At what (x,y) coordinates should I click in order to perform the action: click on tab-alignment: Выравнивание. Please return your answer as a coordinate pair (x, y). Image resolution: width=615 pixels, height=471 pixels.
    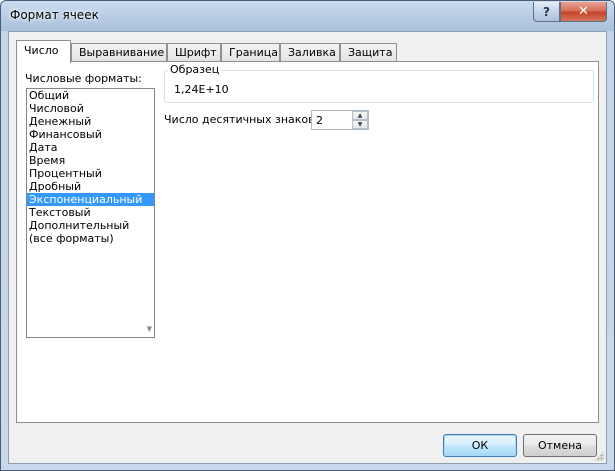
    Looking at the image, I should click on (119, 52).